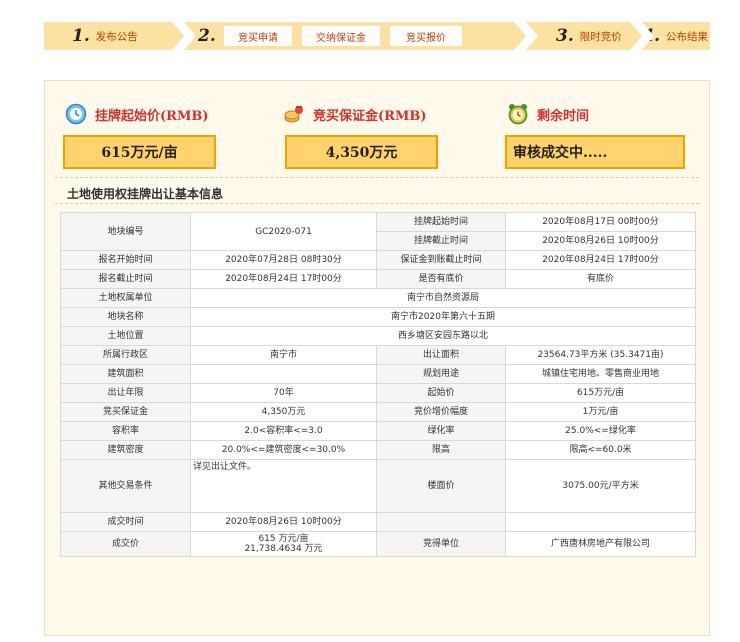 This screenshot has width=740, height=642. I want to click on table-row: 土地权属单位 南宁市自然资源局, so click(378, 298).